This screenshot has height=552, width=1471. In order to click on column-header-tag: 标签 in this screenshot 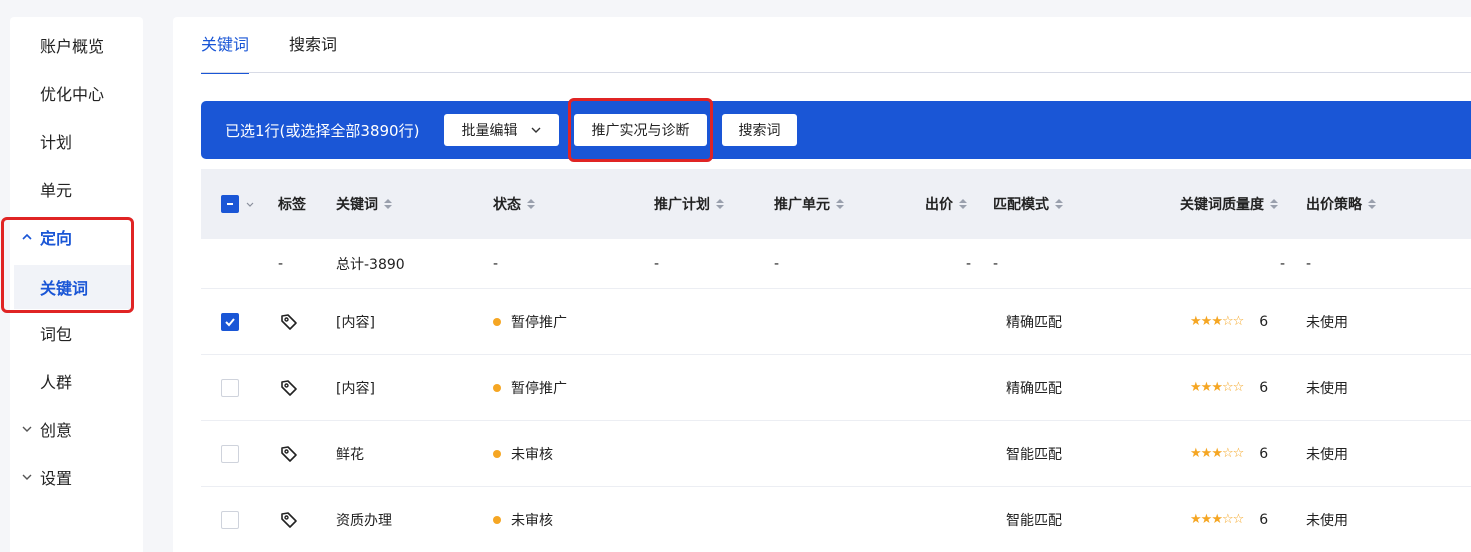, I will do `click(292, 205)`.